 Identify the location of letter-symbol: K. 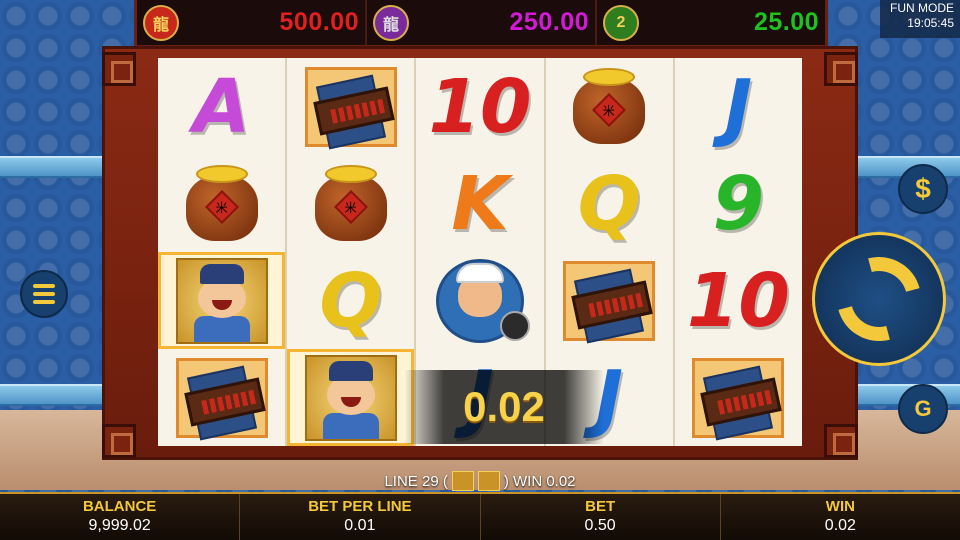
(480, 203).